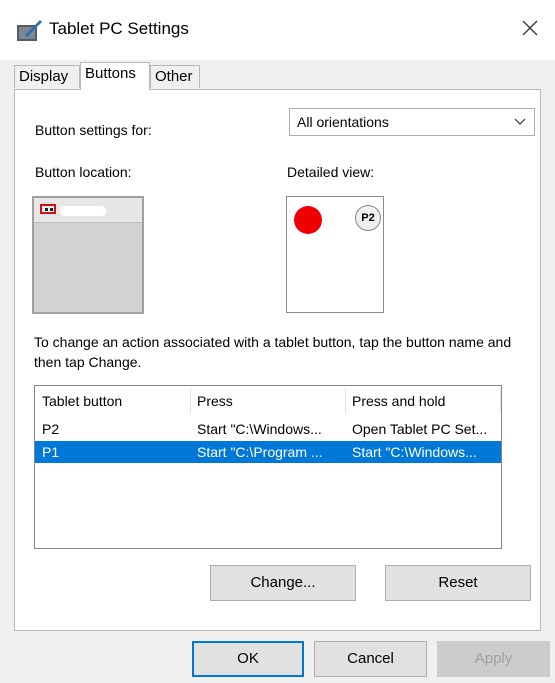 This screenshot has width=555, height=683. Describe the element at coordinates (115, 76) in the screenshot. I see `tab-buttons: Buttons` at that location.